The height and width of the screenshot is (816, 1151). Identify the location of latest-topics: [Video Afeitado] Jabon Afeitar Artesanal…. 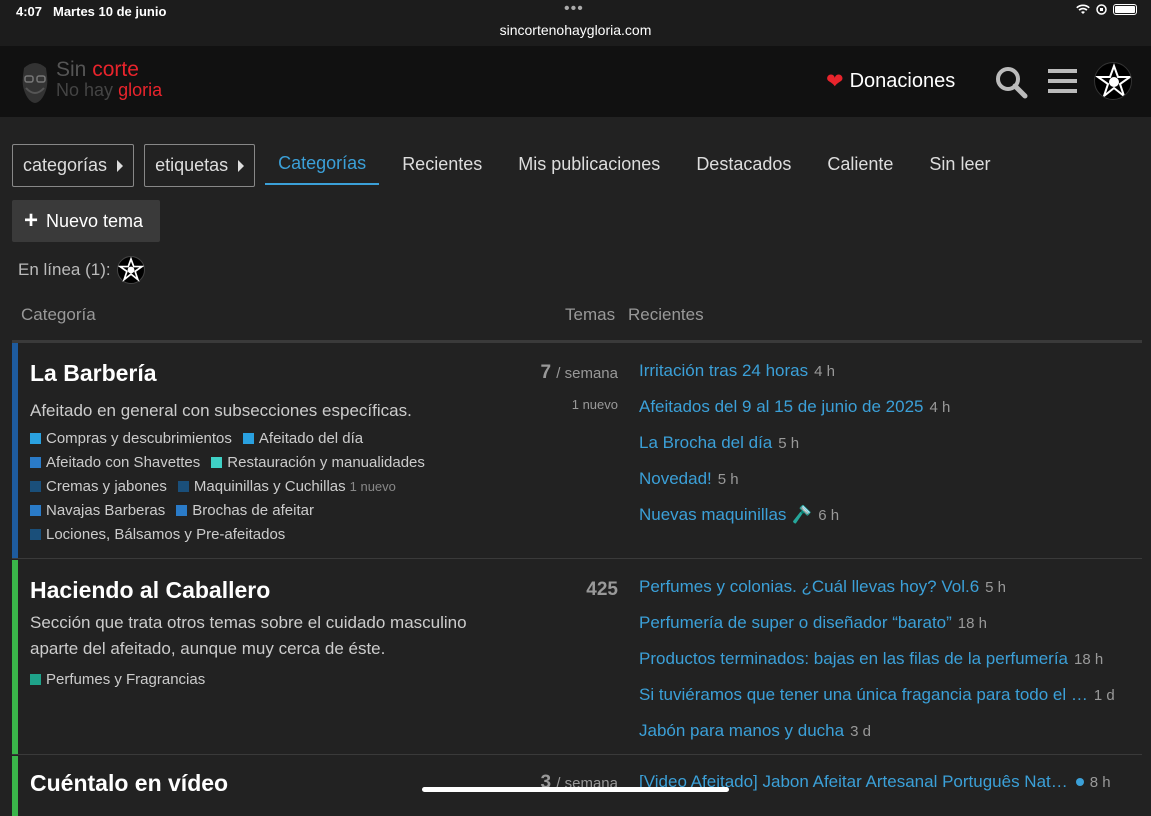
(891, 782).